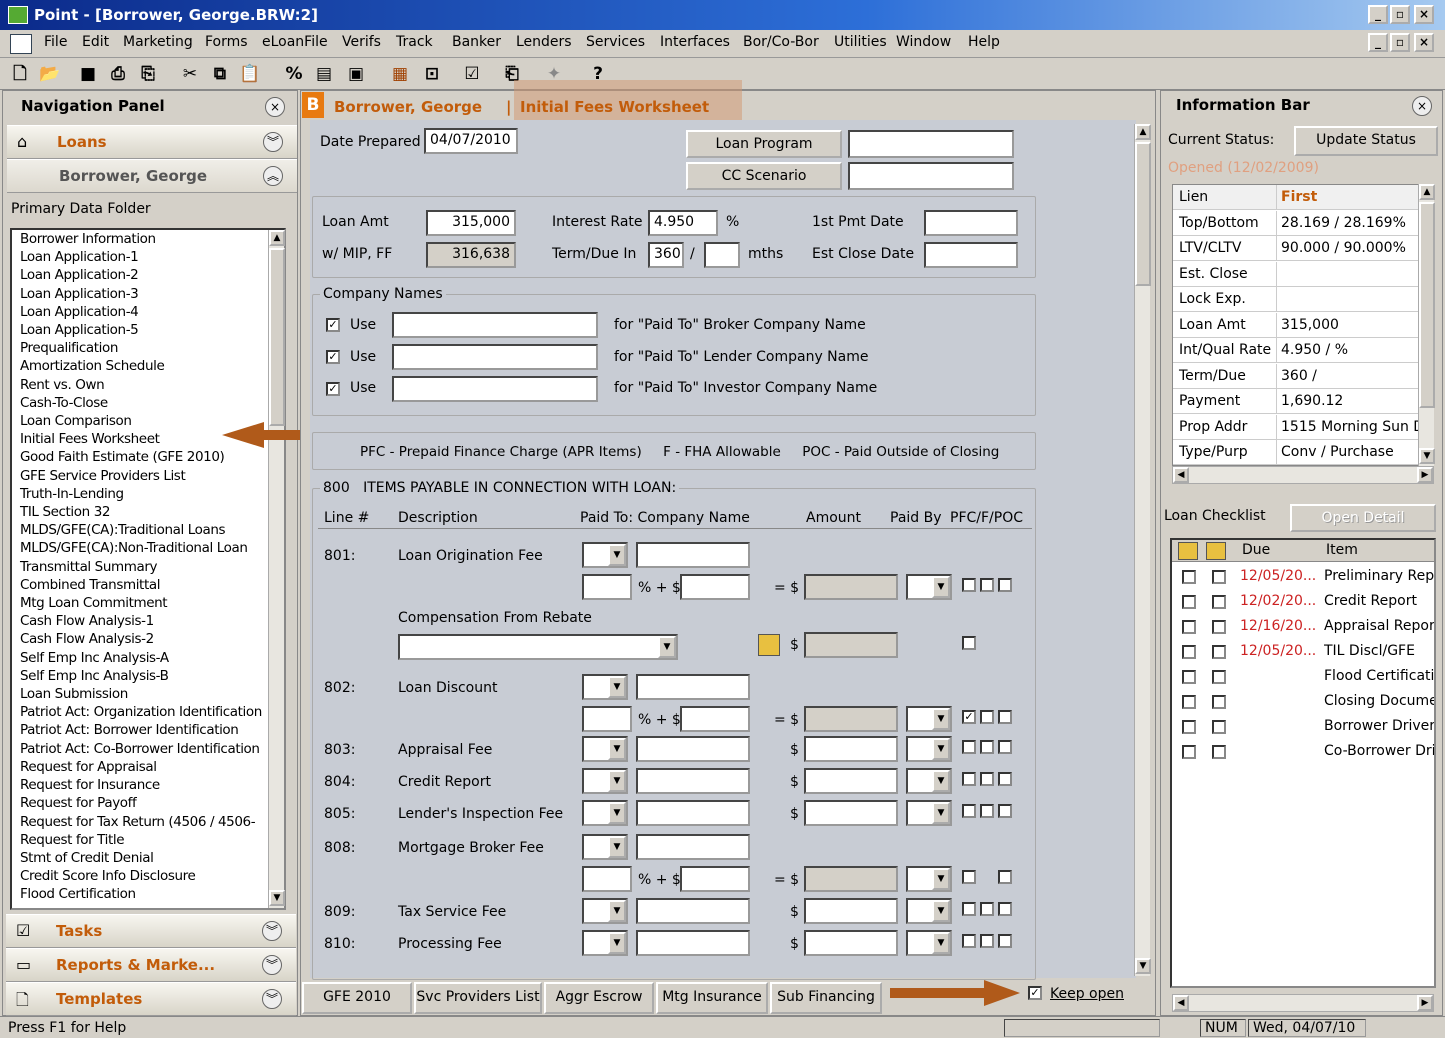  I want to click on checklist-icon: ☑, so click(472, 74).